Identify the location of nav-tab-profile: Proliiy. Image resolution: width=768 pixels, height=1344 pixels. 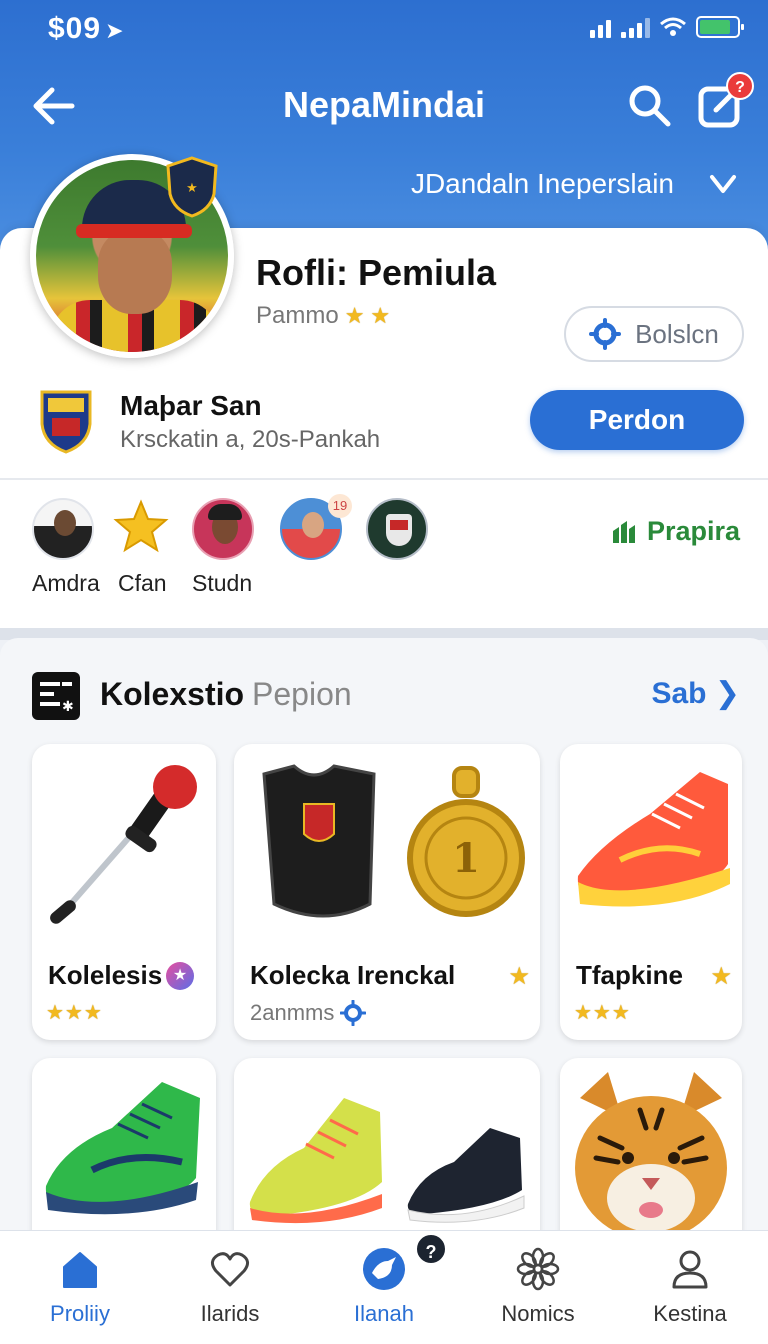
(80, 1287).